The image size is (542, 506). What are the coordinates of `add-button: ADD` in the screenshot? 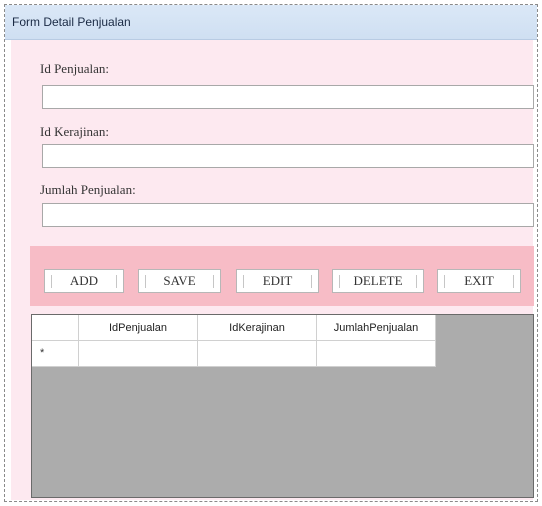 It's located at (84, 281).